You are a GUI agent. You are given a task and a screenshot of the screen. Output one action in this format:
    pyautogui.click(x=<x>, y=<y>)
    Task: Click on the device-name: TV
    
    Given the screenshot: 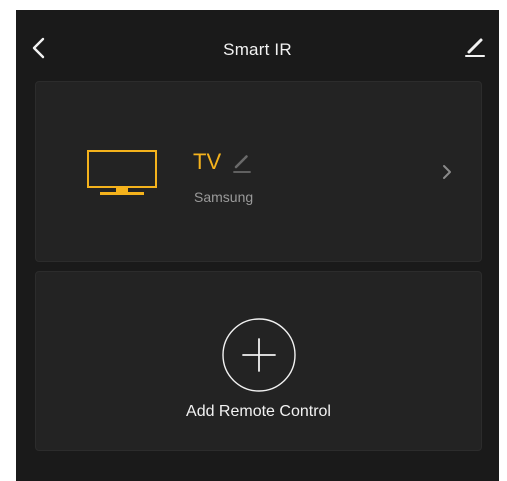 What is the action you would take?
    pyautogui.click(x=207, y=161)
    